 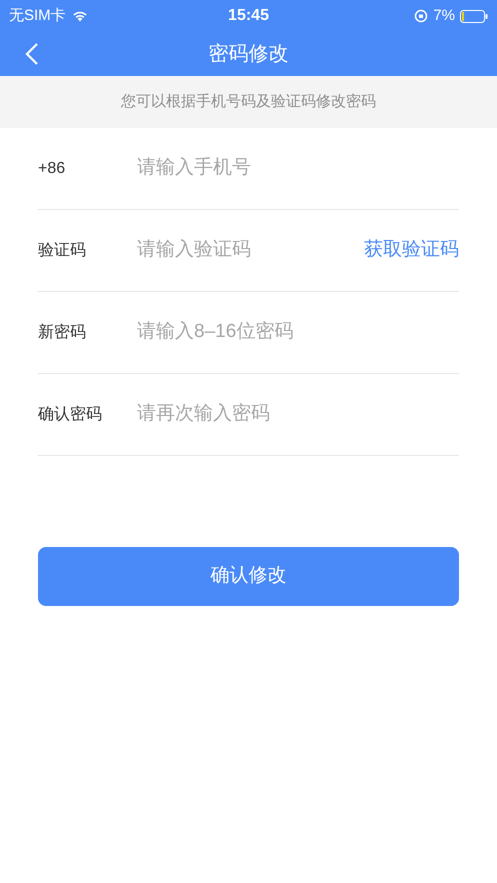 I want to click on page-title: 密码修改, so click(x=248, y=54).